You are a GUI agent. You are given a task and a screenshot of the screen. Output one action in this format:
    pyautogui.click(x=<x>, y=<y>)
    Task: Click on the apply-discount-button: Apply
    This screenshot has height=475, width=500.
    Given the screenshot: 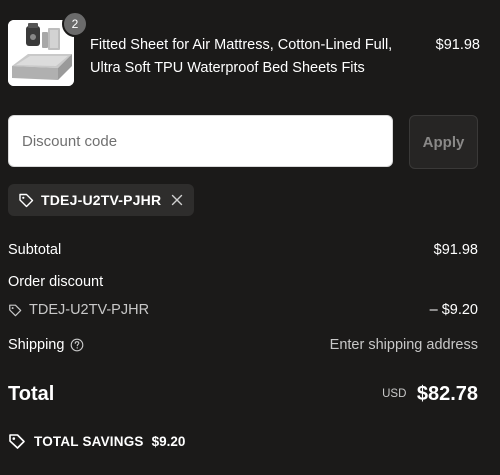 What is the action you would take?
    pyautogui.click(x=443, y=142)
    